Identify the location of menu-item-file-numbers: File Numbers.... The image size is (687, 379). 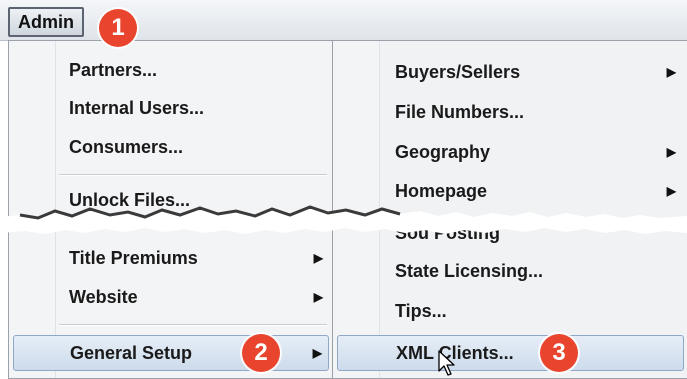
(510, 112).